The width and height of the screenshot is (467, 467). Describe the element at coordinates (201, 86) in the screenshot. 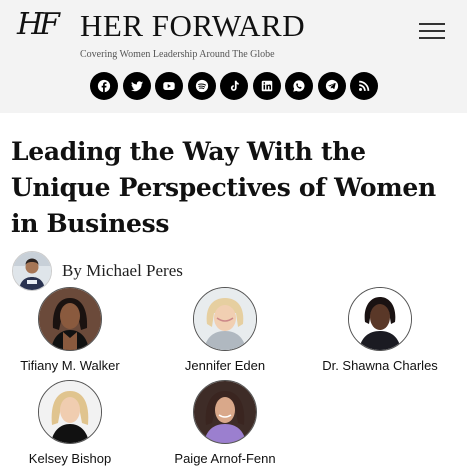

I see `spotify-icon` at that location.